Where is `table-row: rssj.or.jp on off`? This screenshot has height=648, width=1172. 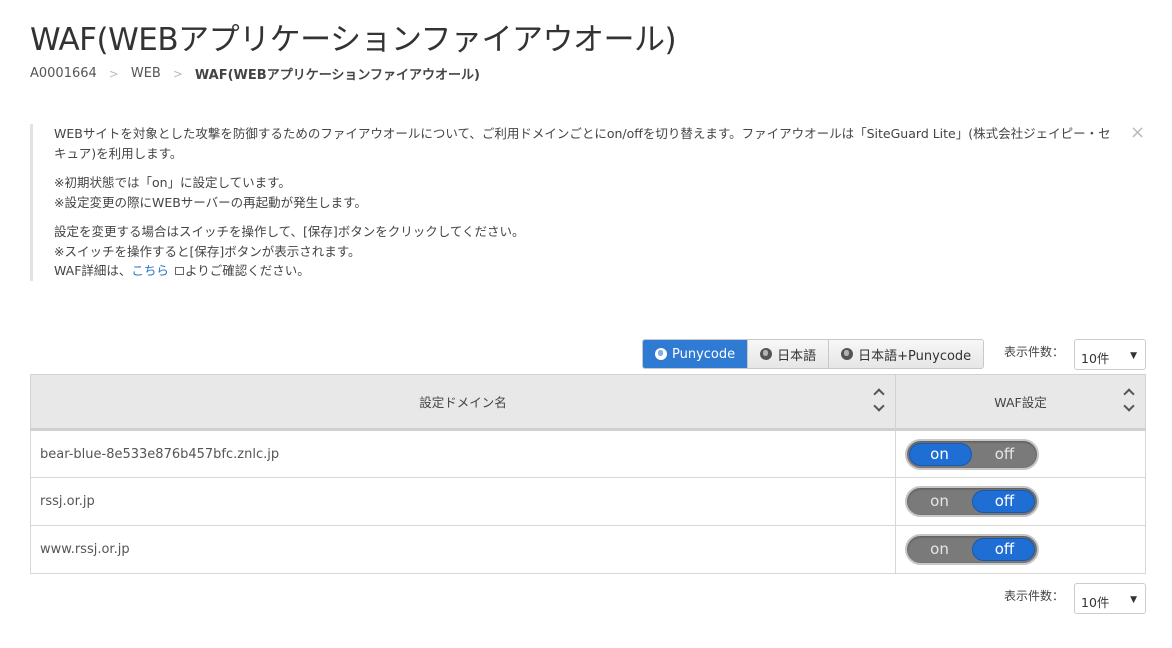
table-row: rssj.or.jp on off is located at coordinates (588, 501).